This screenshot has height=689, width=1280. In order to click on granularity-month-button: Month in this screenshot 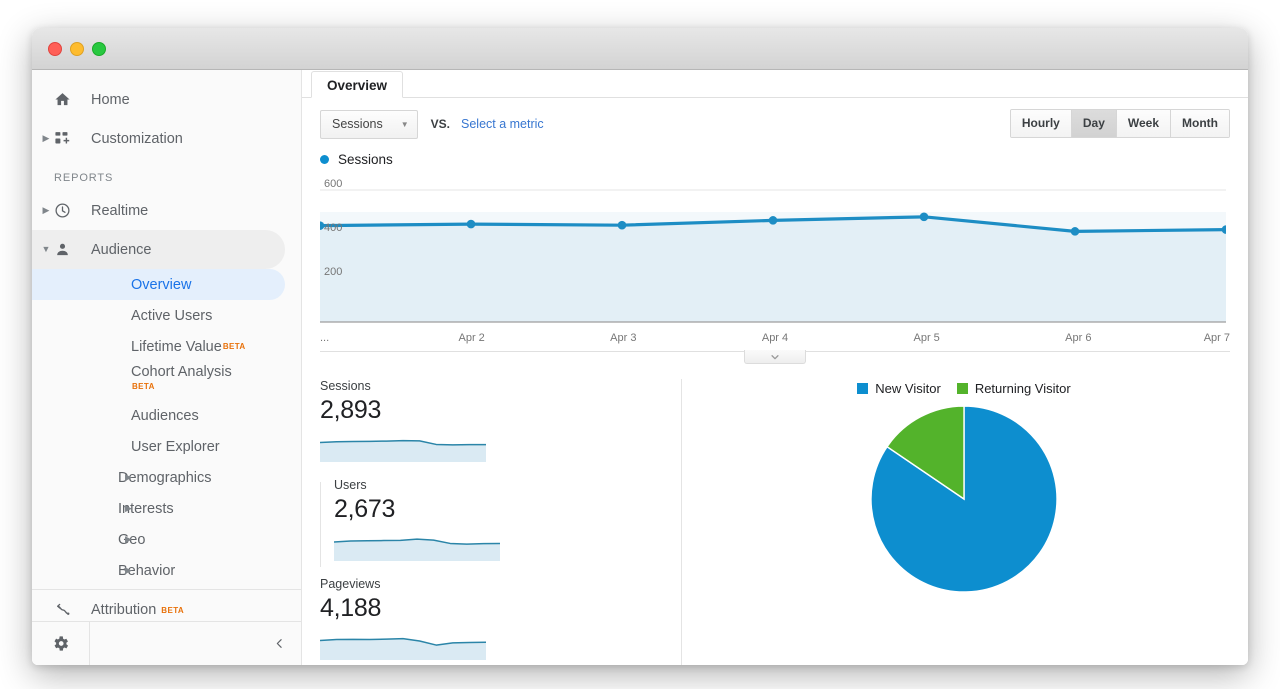, I will do `click(1200, 123)`.